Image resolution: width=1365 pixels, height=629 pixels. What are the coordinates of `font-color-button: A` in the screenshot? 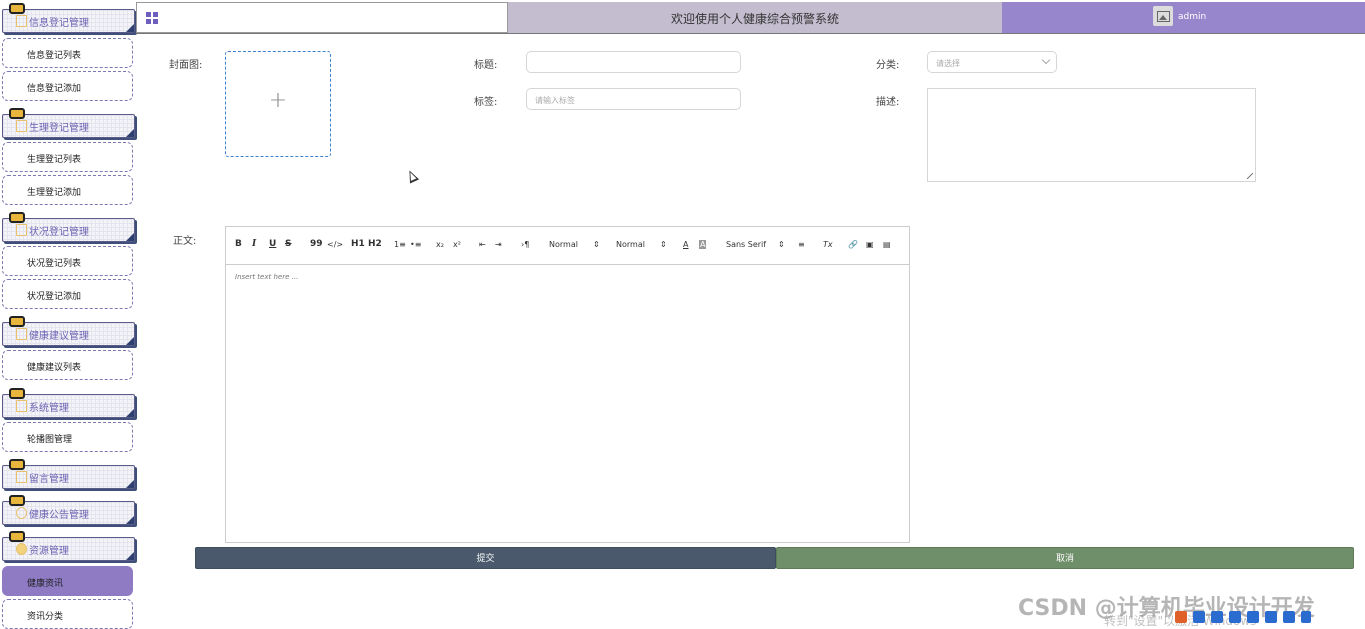 It's located at (685, 244).